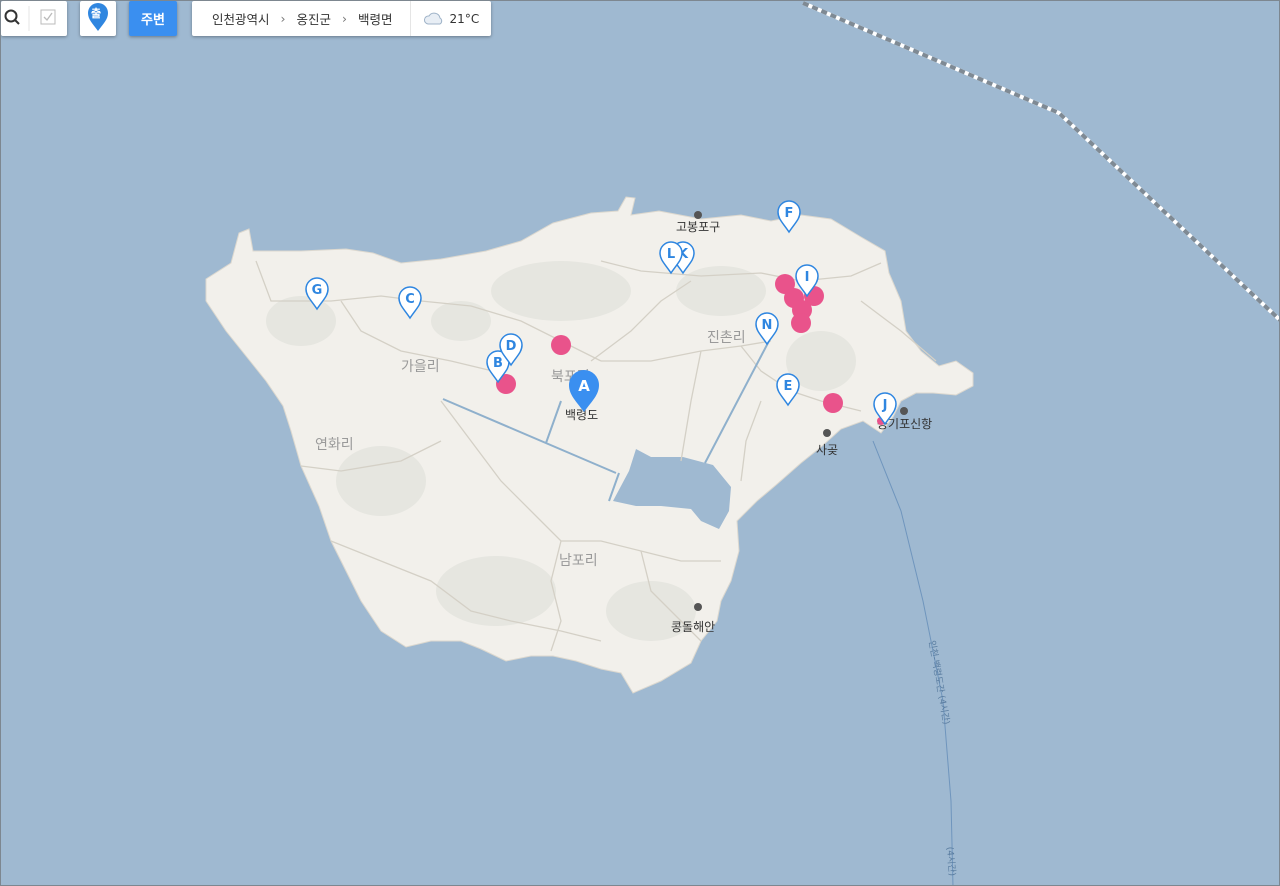 This screenshot has width=1280, height=886. Describe the element at coordinates (432, 18) in the screenshot. I see `cloud-icon` at that location.